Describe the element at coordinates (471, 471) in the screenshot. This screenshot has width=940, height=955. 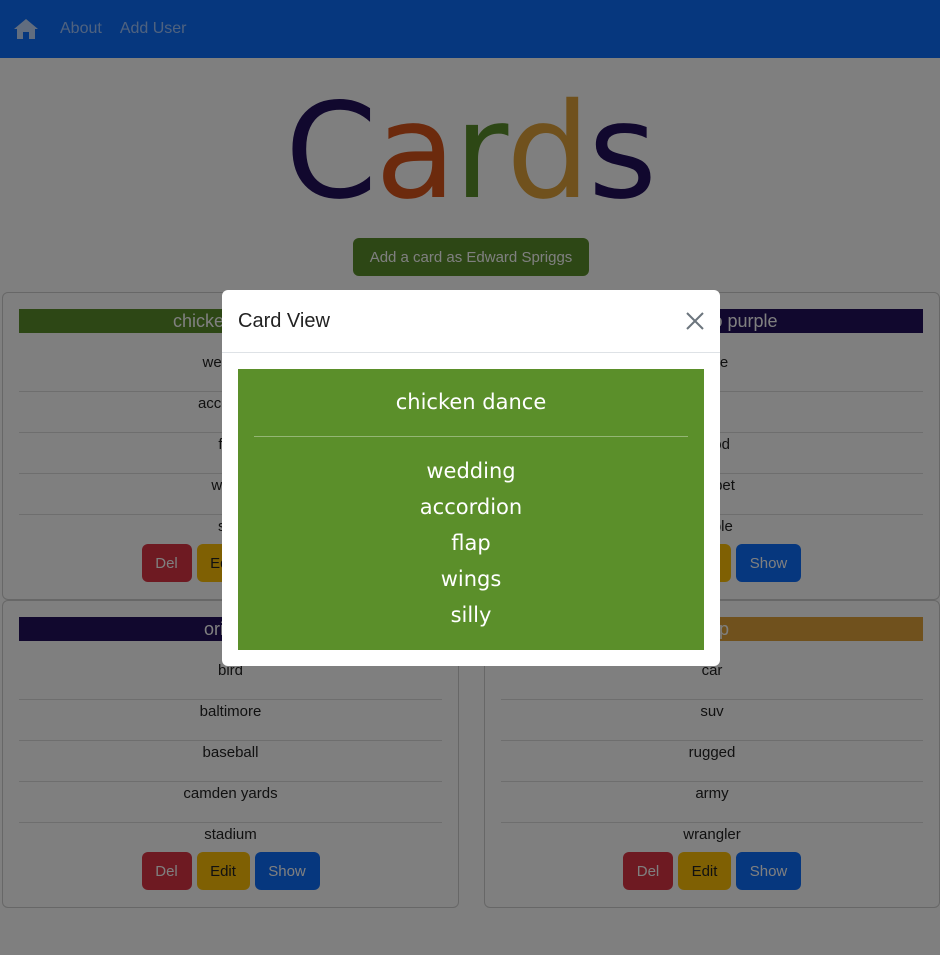
I see `modal-card-item: wedding` at that location.